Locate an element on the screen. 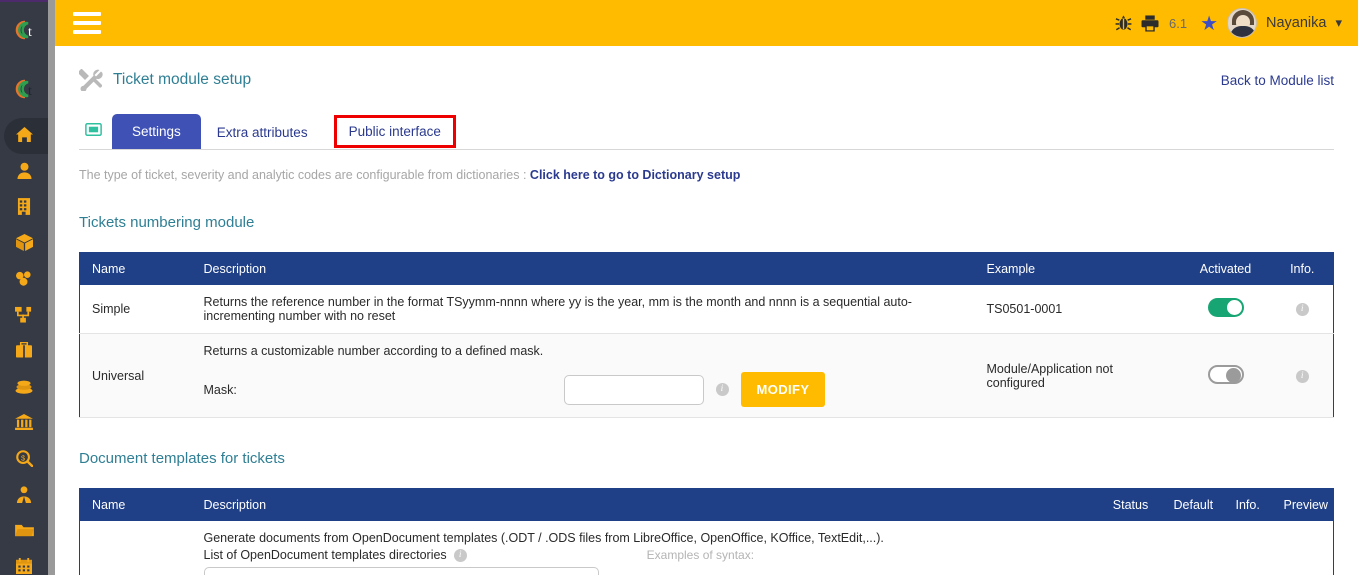  page-title: Ticket module setup is located at coordinates (182, 79).